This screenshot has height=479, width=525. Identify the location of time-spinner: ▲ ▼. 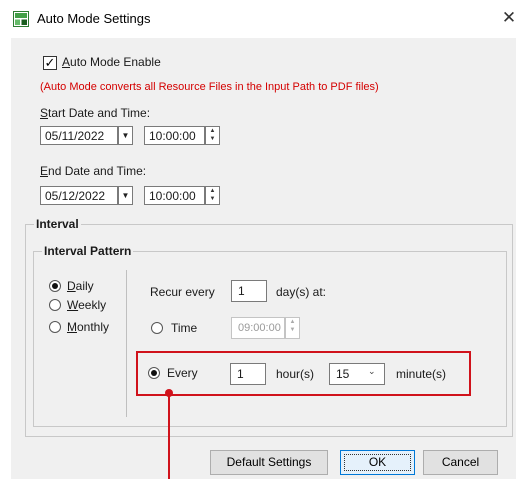
(292, 328).